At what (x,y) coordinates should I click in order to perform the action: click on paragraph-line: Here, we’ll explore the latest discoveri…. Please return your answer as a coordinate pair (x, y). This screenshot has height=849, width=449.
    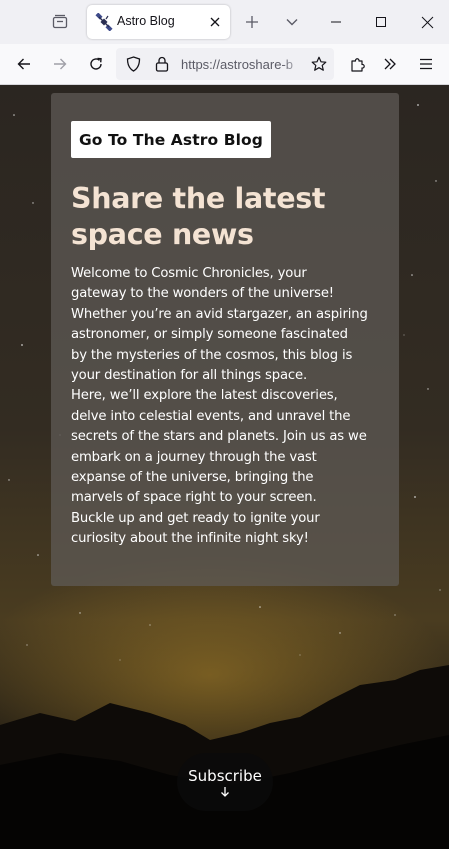
    Looking at the image, I should click on (204, 396).